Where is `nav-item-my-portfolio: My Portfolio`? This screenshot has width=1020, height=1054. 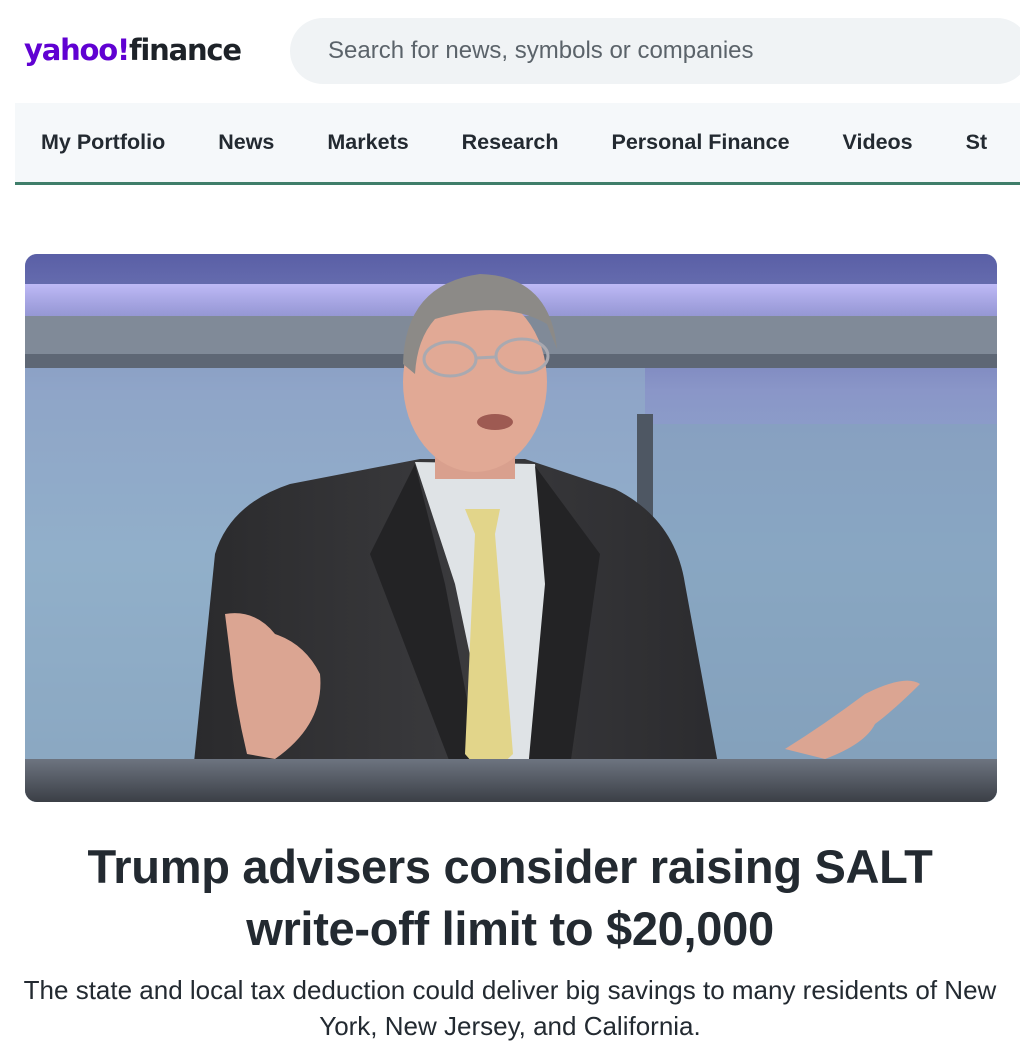 nav-item-my-portfolio: My Portfolio is located at coordinates (103, 142).